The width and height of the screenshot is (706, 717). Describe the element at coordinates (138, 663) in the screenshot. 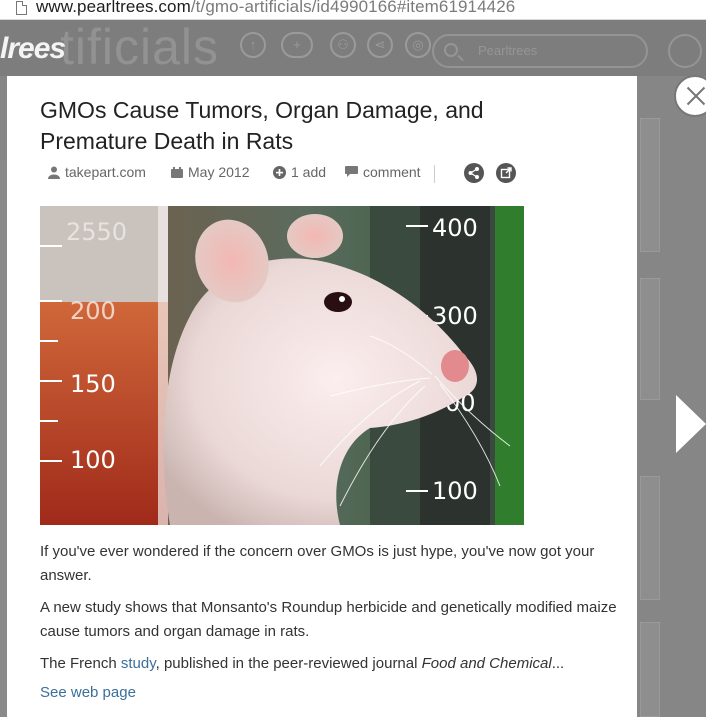

I see `study-link: study` at that location.